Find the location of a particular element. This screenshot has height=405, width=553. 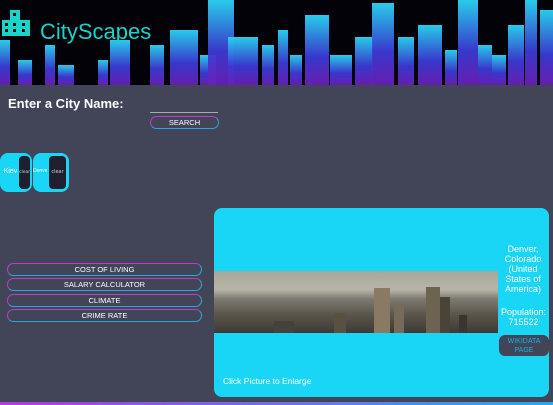

saved-city-chip: Kiev clear is located at coordinates (16, 172).